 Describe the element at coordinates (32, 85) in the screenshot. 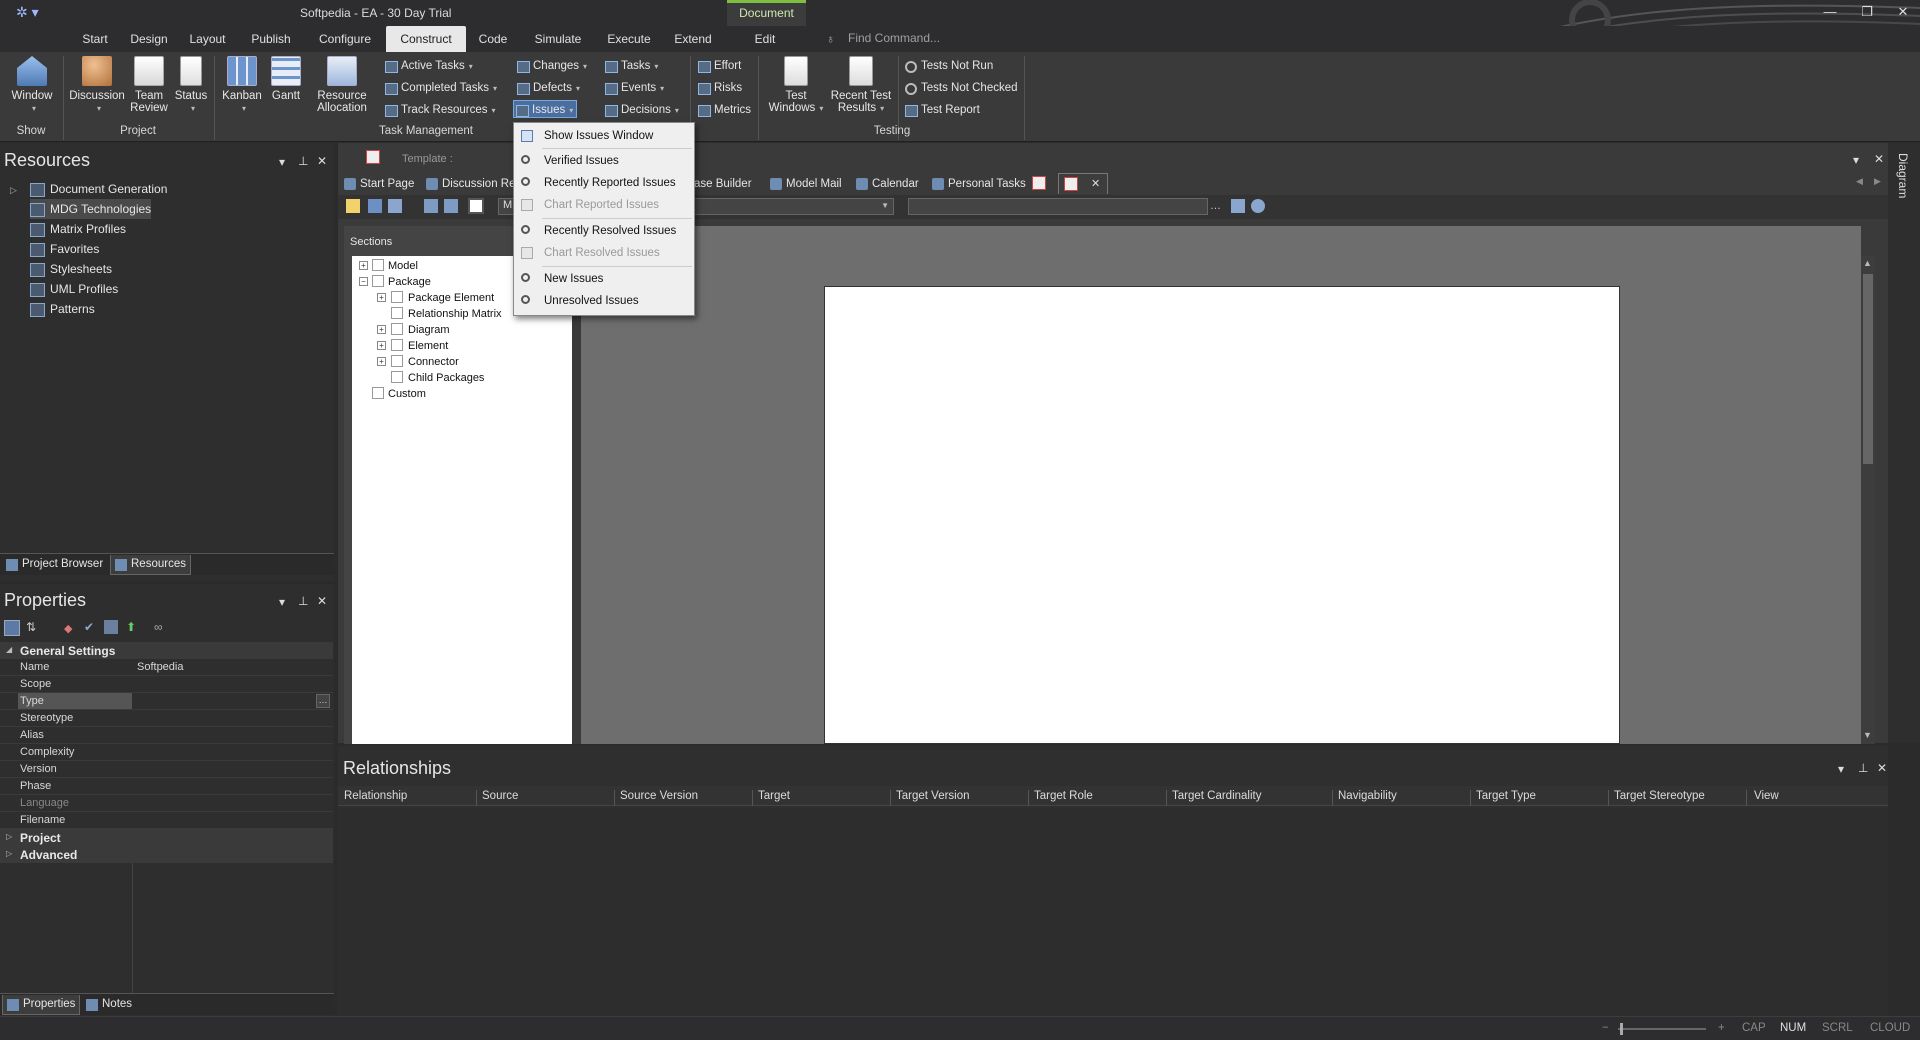

I see `window-button: Window ▾` at that location.